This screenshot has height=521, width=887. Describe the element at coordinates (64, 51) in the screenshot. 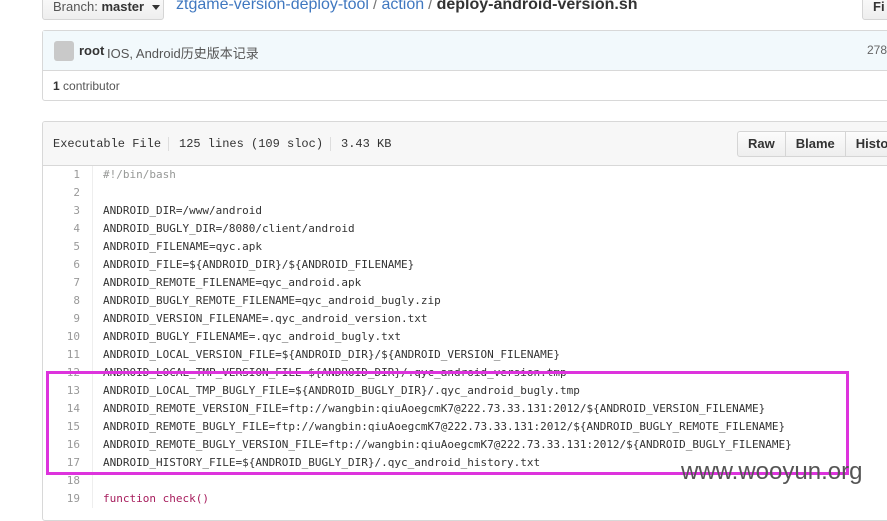

I see `avatar` at that location.